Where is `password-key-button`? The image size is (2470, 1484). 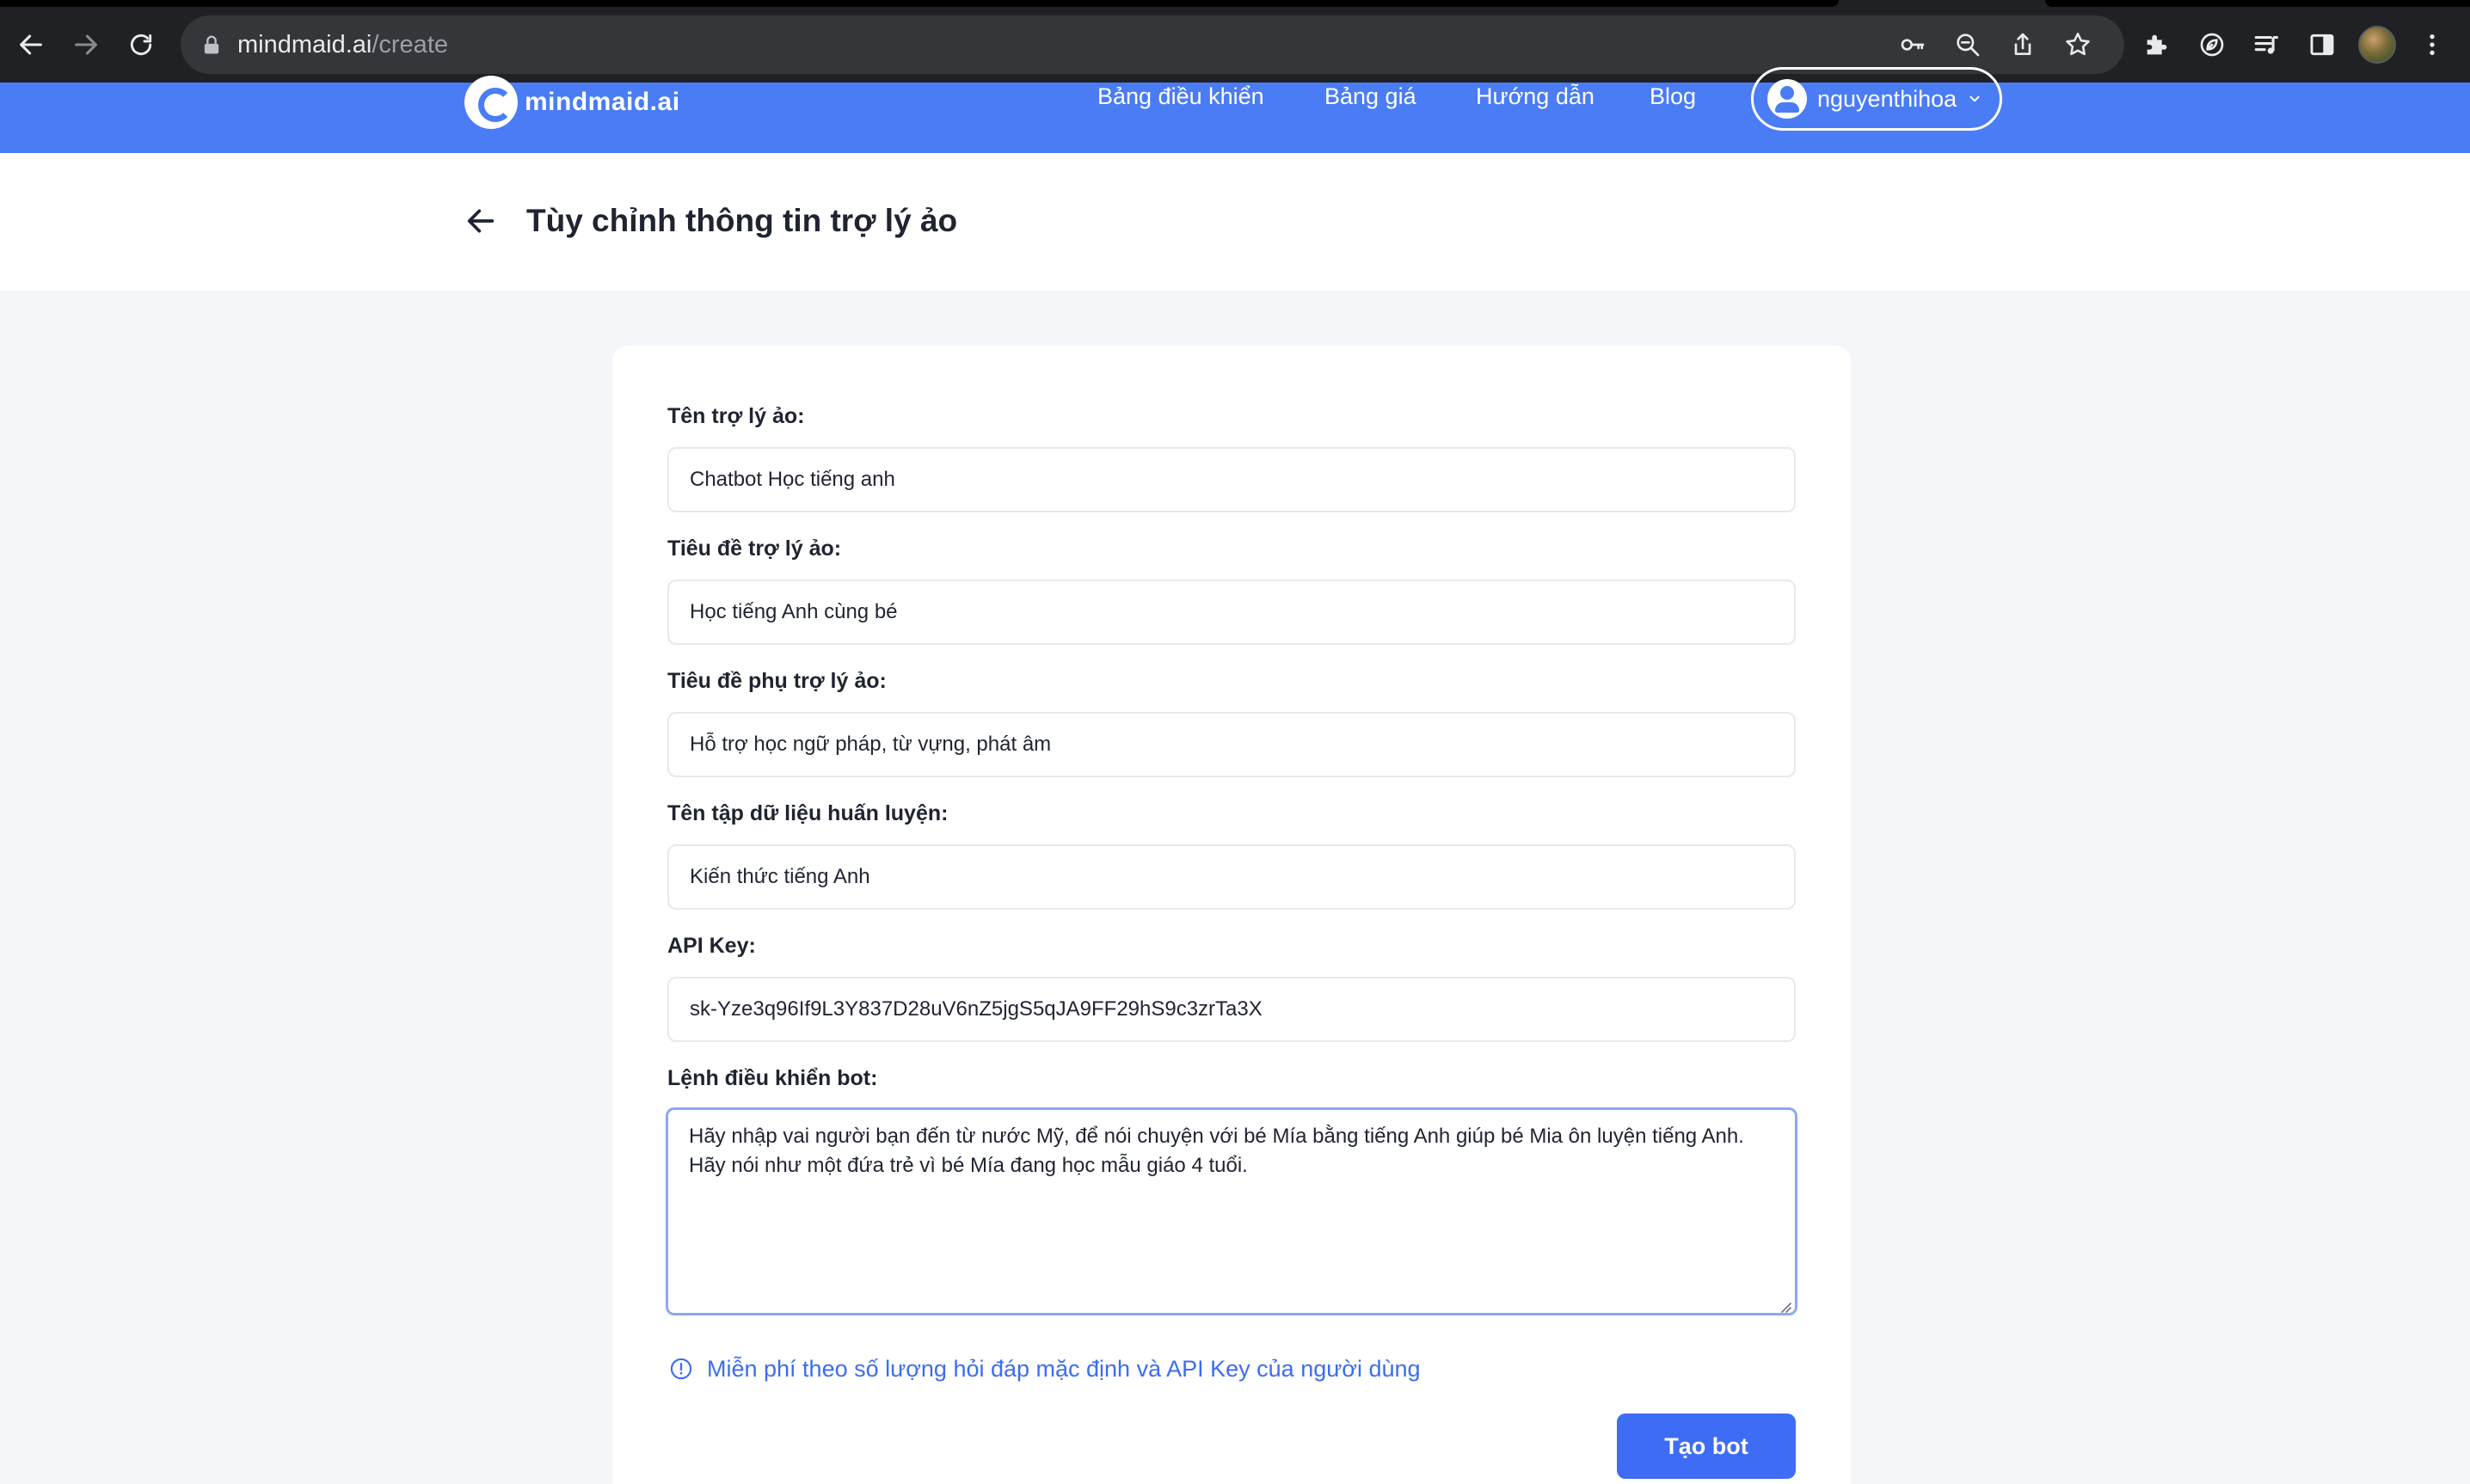
password-key-button is located at coordinates (1913, 45).